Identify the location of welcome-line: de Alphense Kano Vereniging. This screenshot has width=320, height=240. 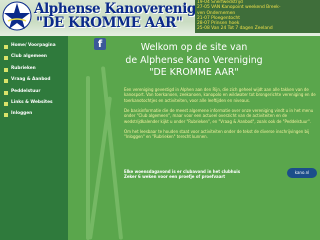
(194, 60).